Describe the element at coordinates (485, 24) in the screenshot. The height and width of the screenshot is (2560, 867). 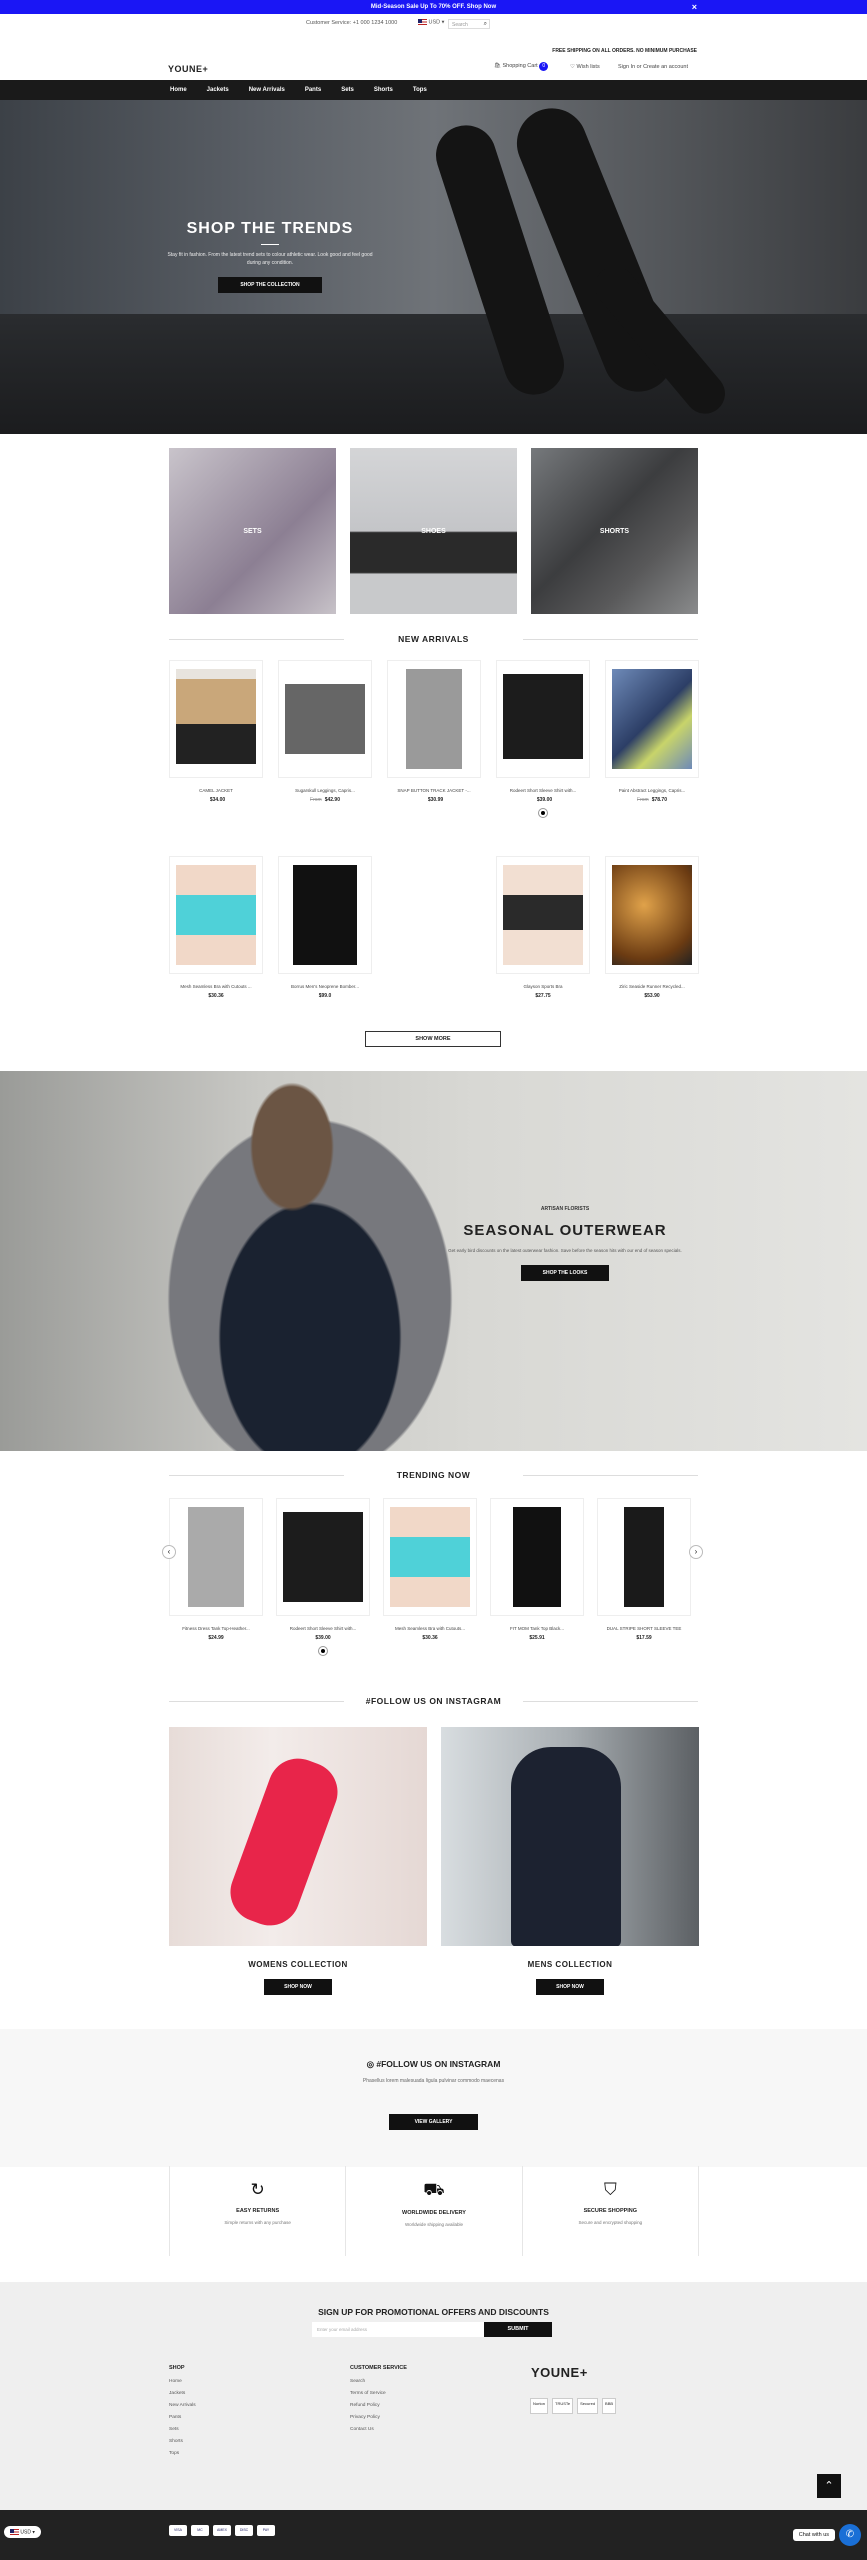
I see `search-icon: ⌕` at that location.